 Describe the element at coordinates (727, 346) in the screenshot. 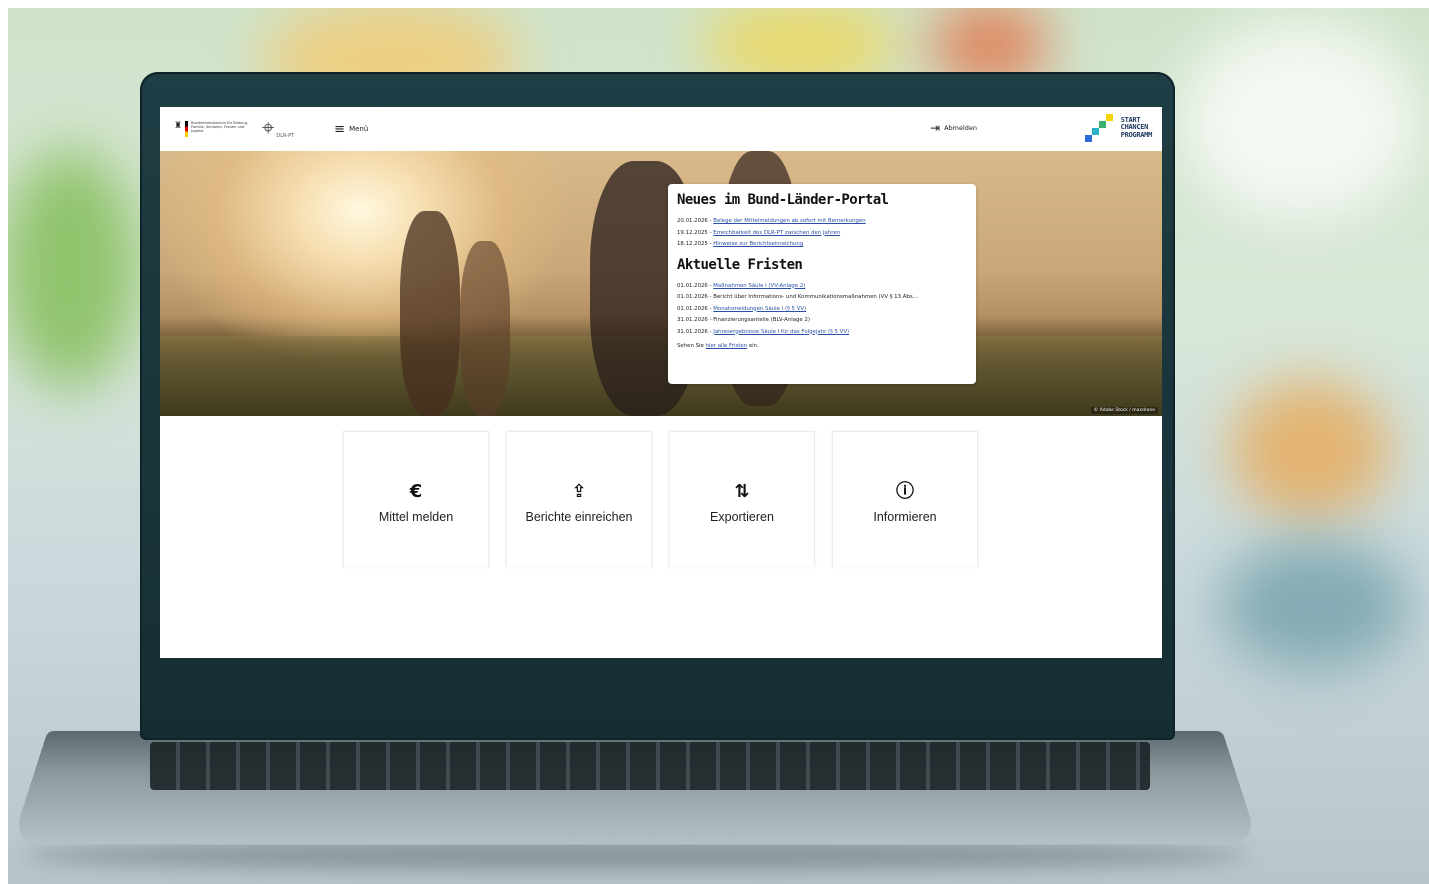

I see `see-all-deadlines-link: hier alle Fristen` at that location.